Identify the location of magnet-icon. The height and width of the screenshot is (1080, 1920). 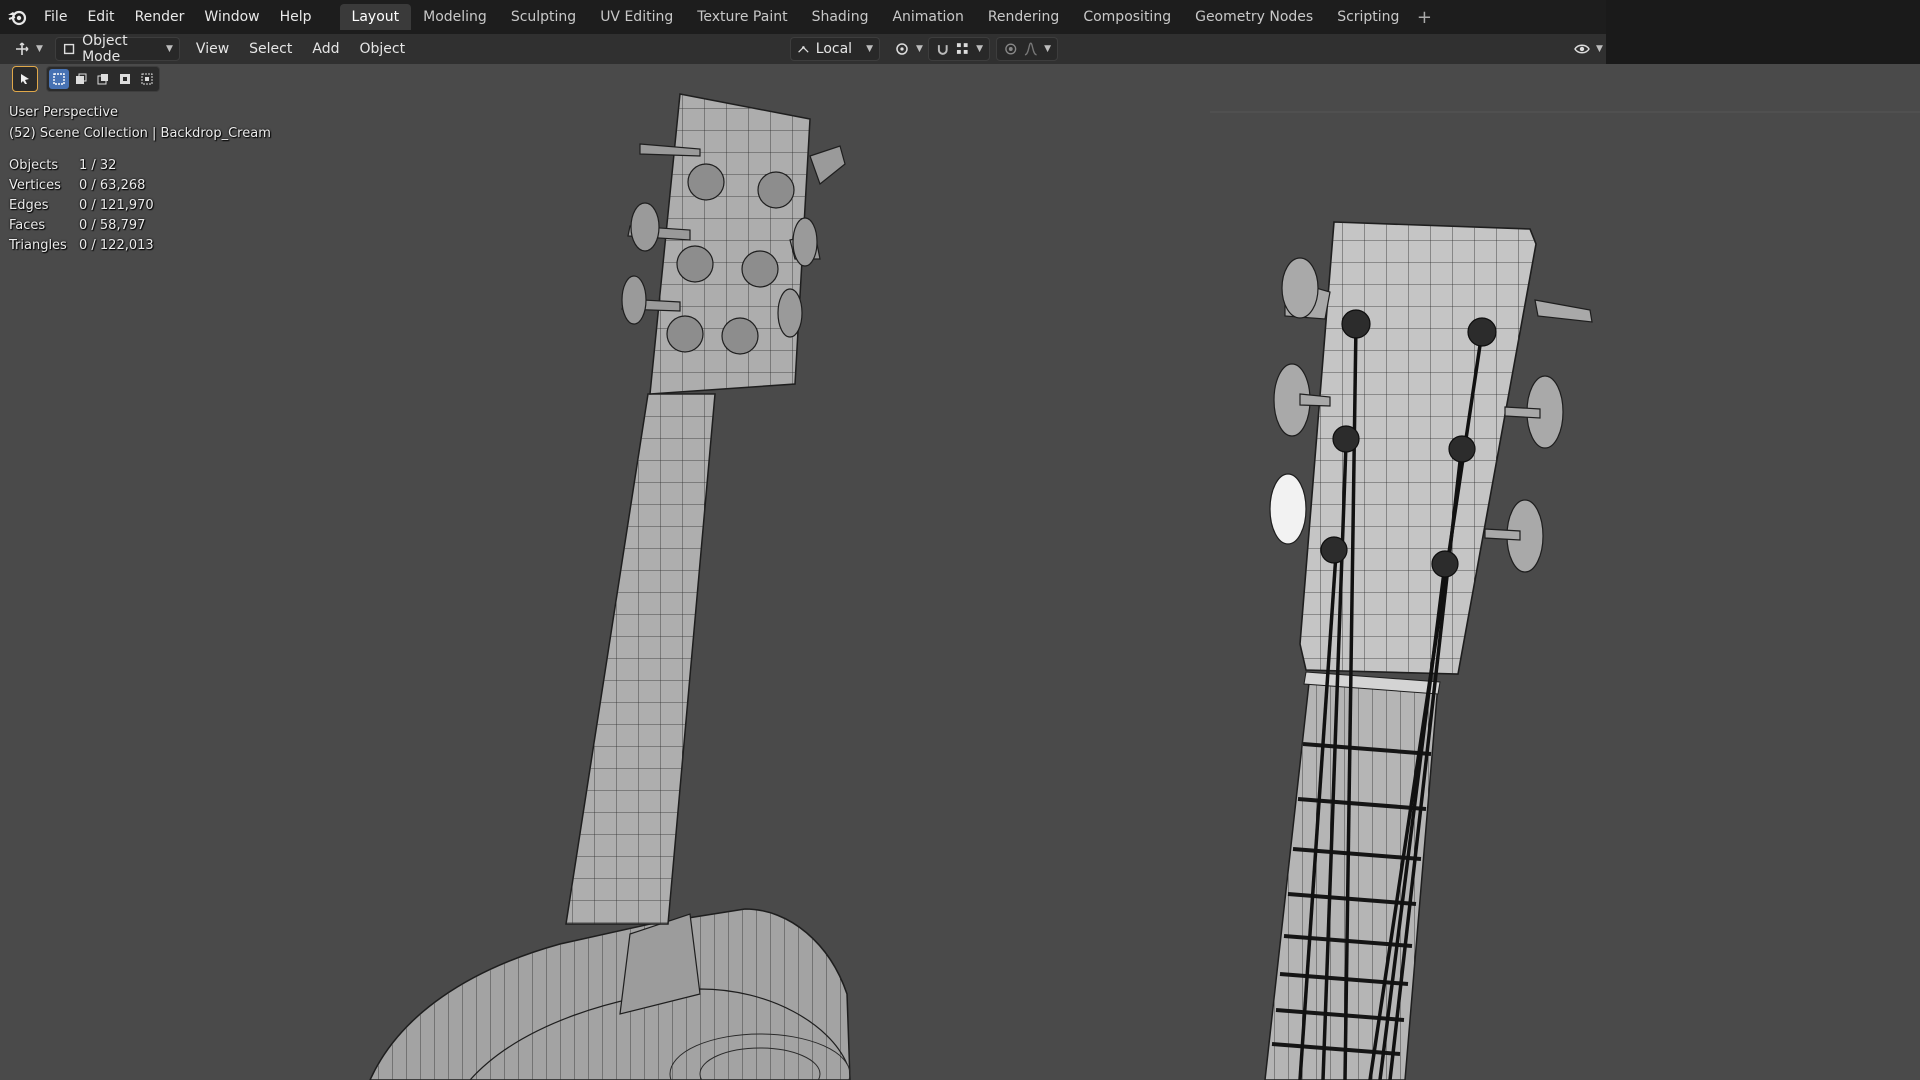
(942, 50).